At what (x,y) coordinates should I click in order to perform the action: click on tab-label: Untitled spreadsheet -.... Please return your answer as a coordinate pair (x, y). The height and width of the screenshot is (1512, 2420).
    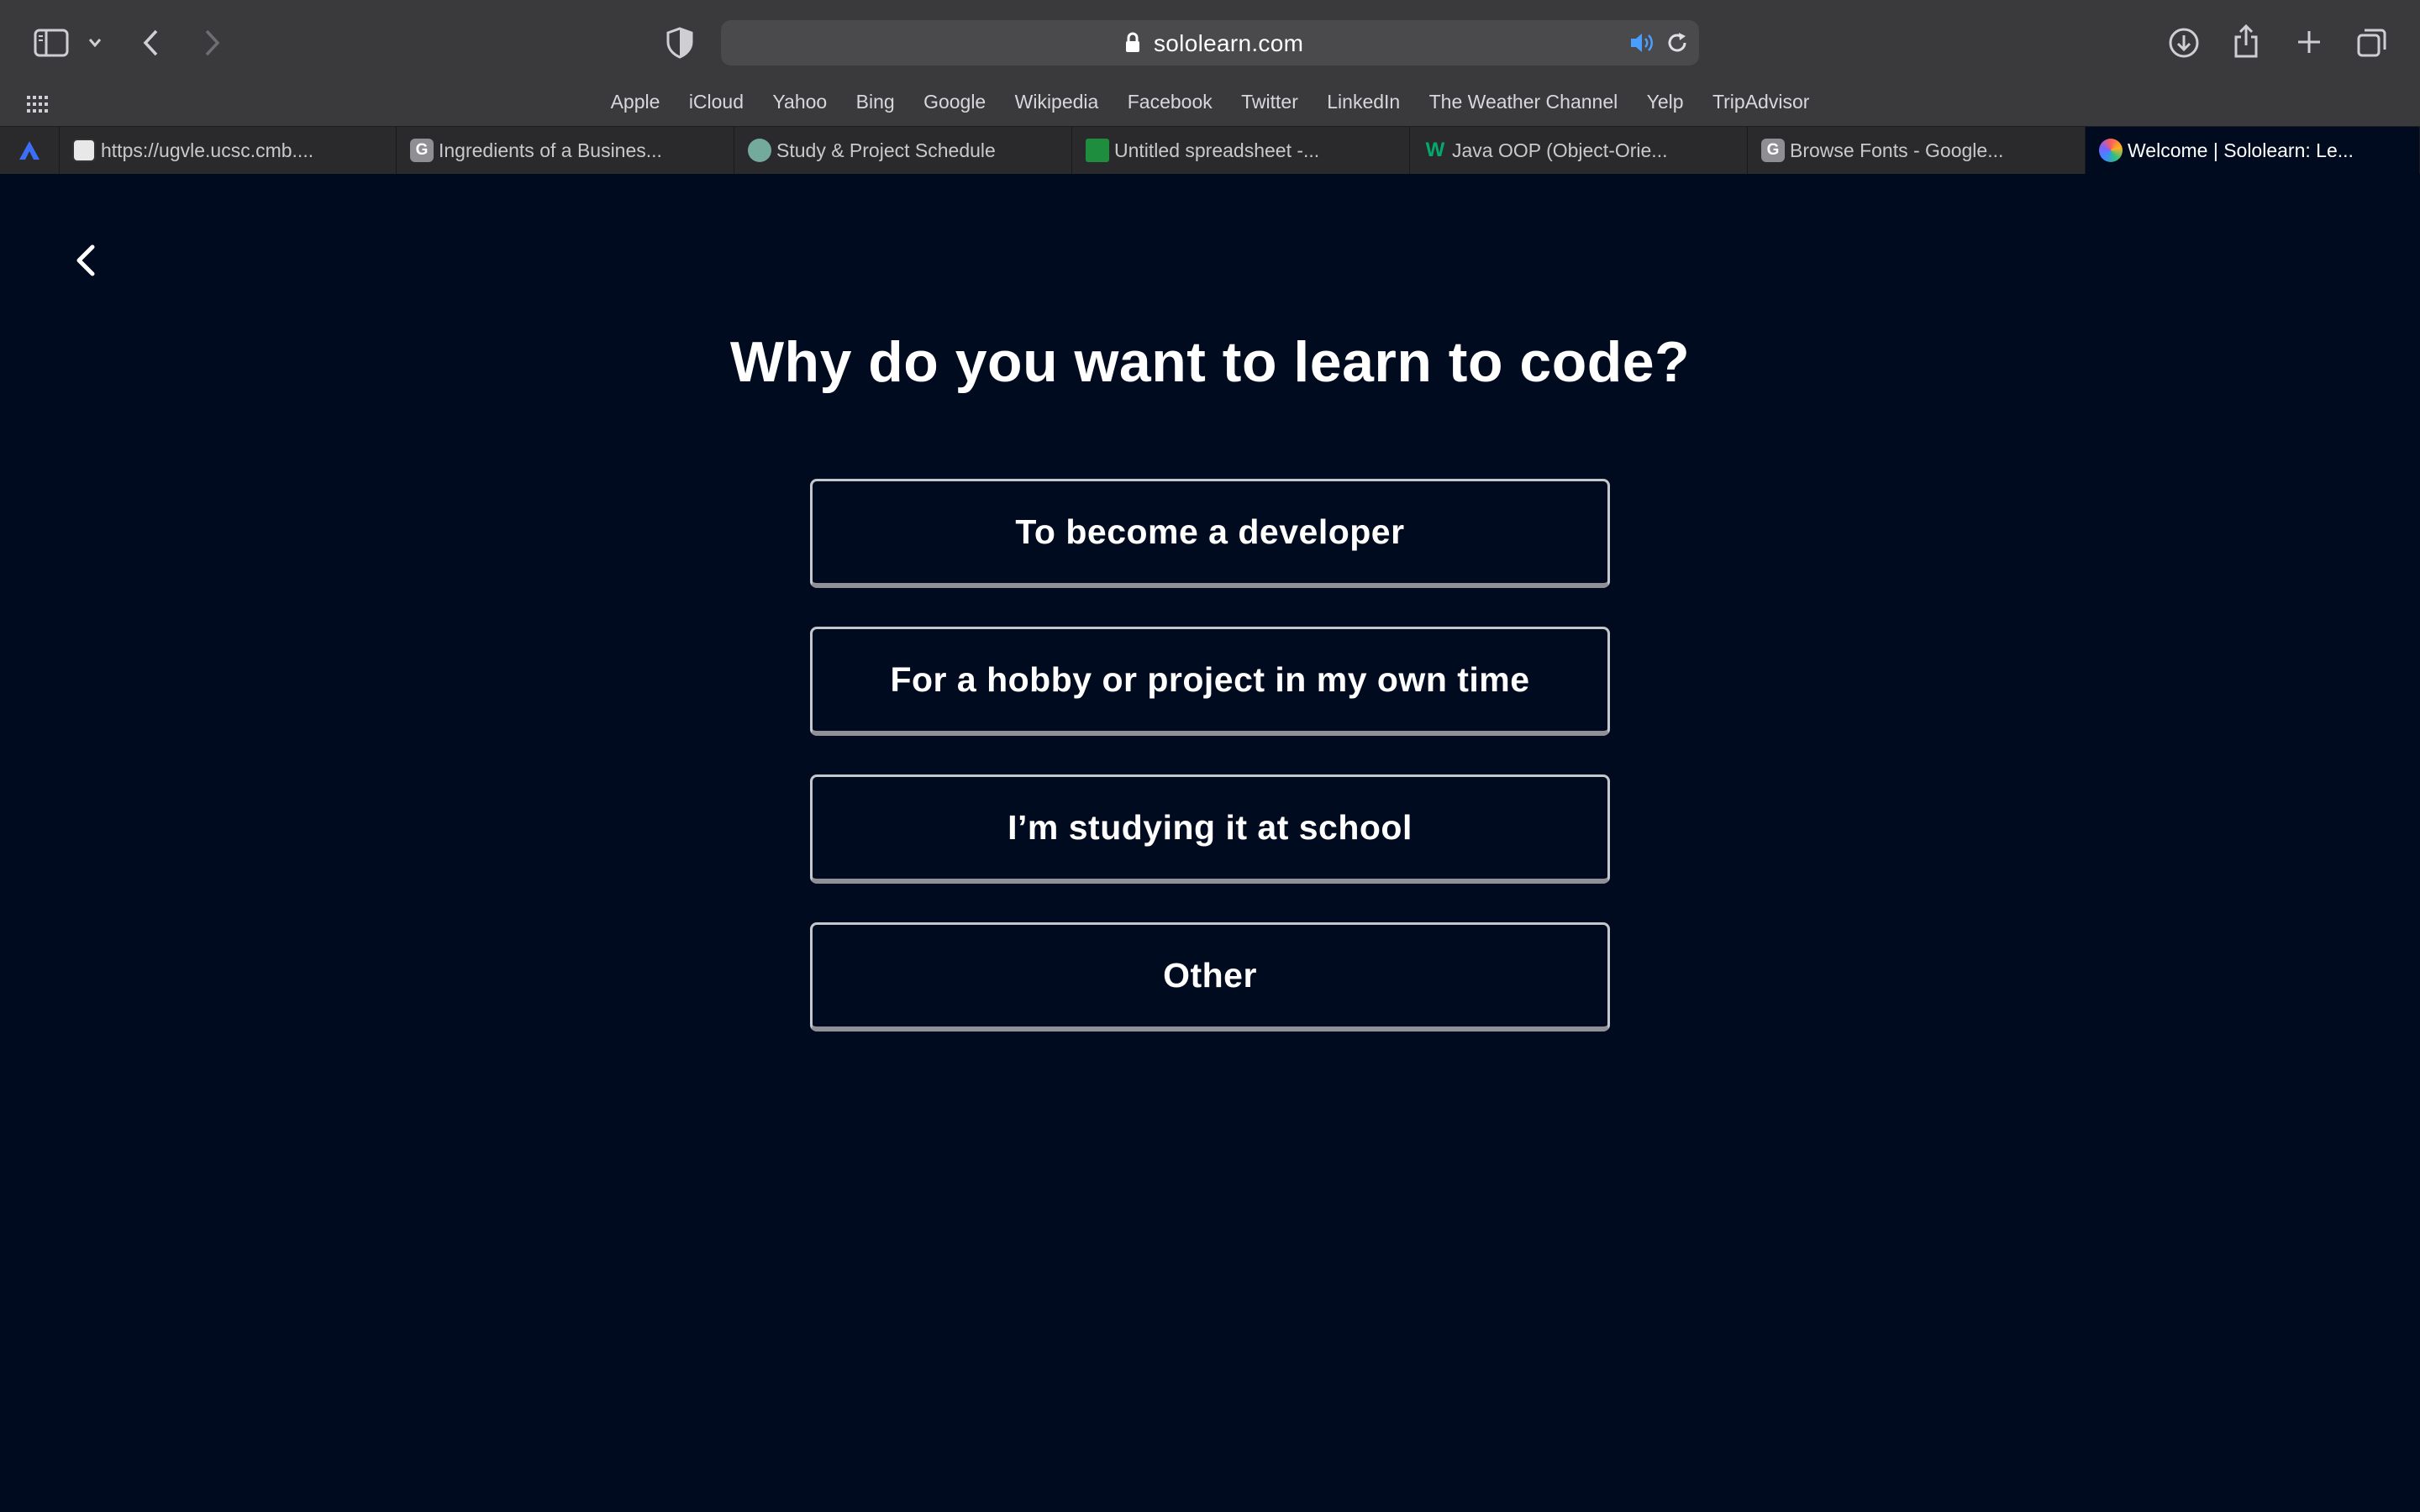
    Looking at the image, I should click on (1217, 150).